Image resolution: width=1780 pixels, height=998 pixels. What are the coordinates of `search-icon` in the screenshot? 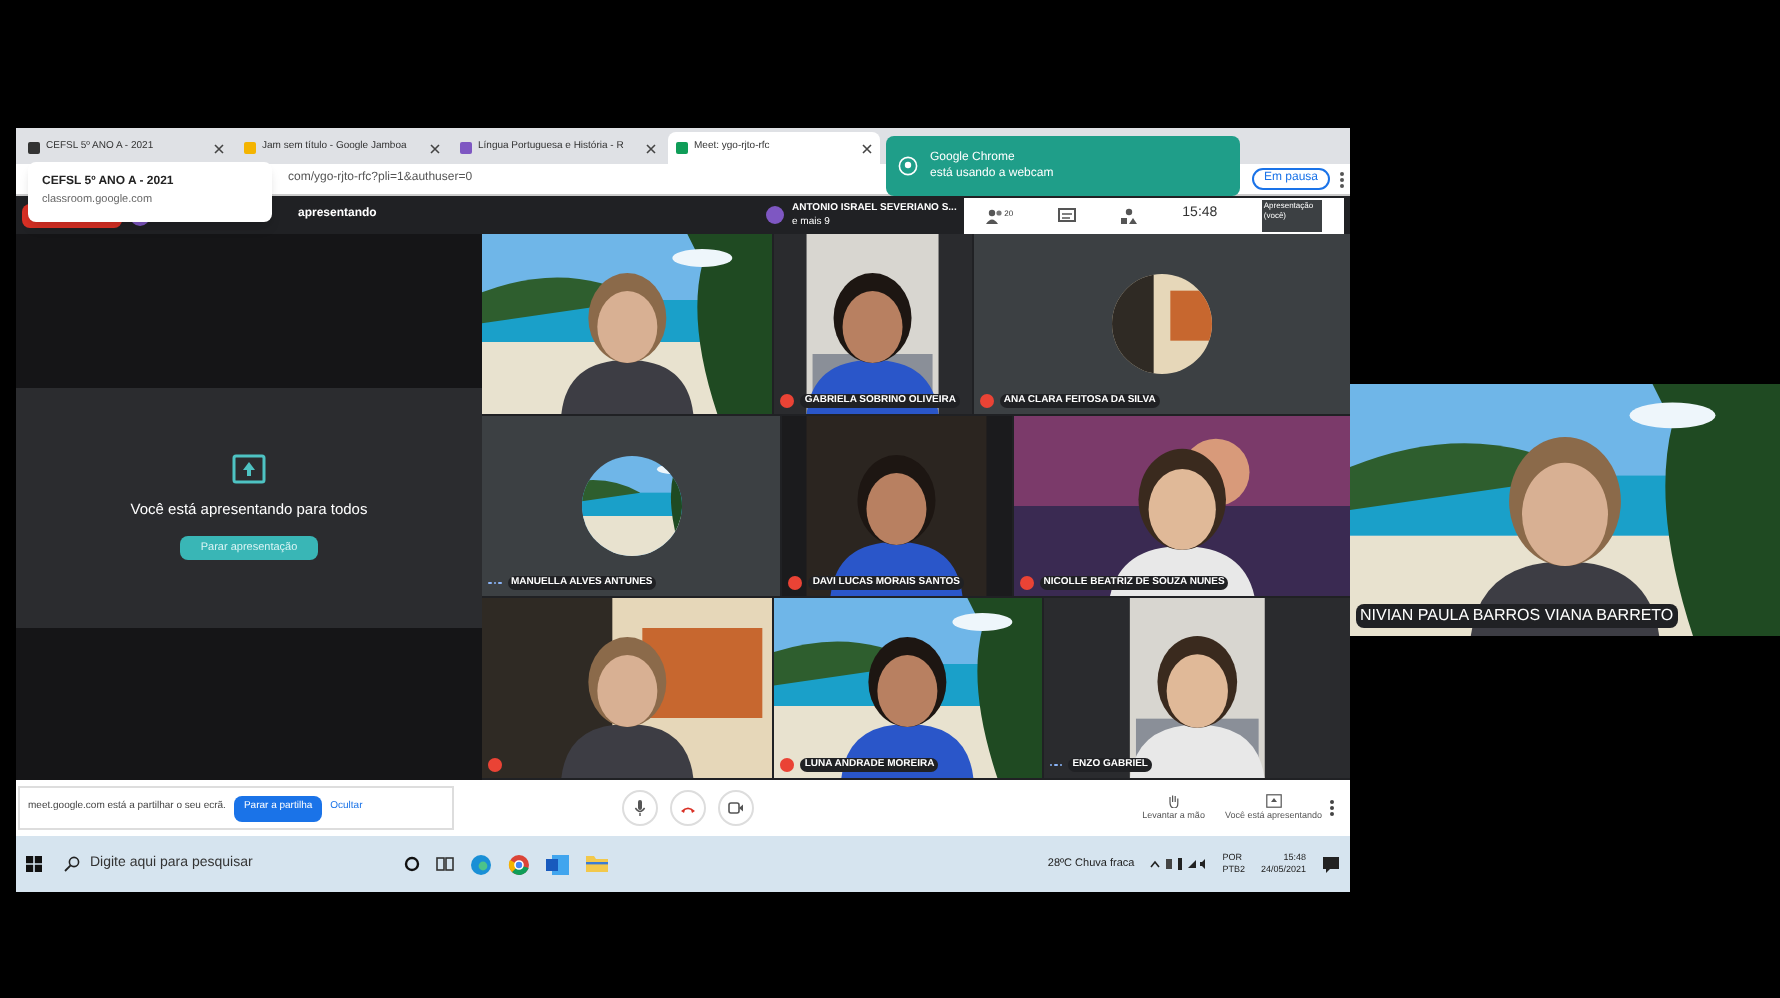 It's located at (72, 864).